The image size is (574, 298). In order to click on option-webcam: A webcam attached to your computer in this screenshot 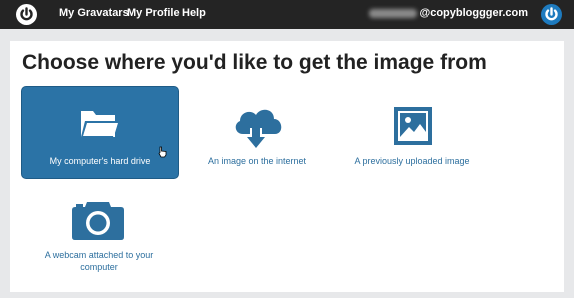, I will do `click(99, 238)`.